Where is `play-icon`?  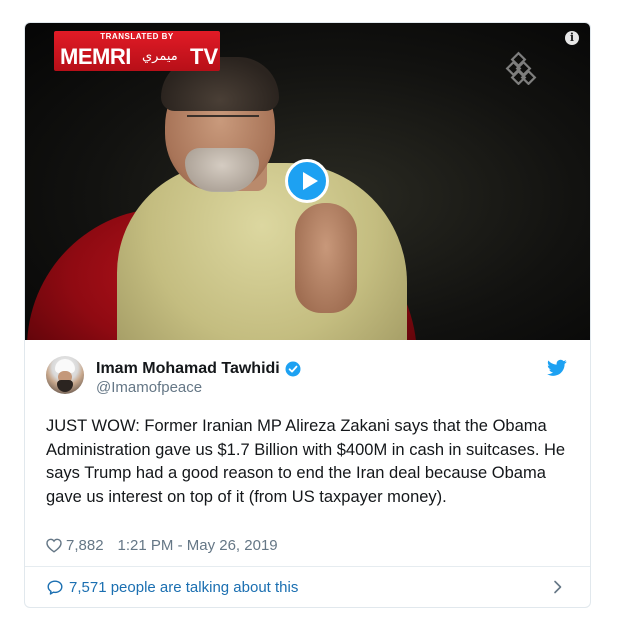
play-icon is located at coordinates (307, 181).